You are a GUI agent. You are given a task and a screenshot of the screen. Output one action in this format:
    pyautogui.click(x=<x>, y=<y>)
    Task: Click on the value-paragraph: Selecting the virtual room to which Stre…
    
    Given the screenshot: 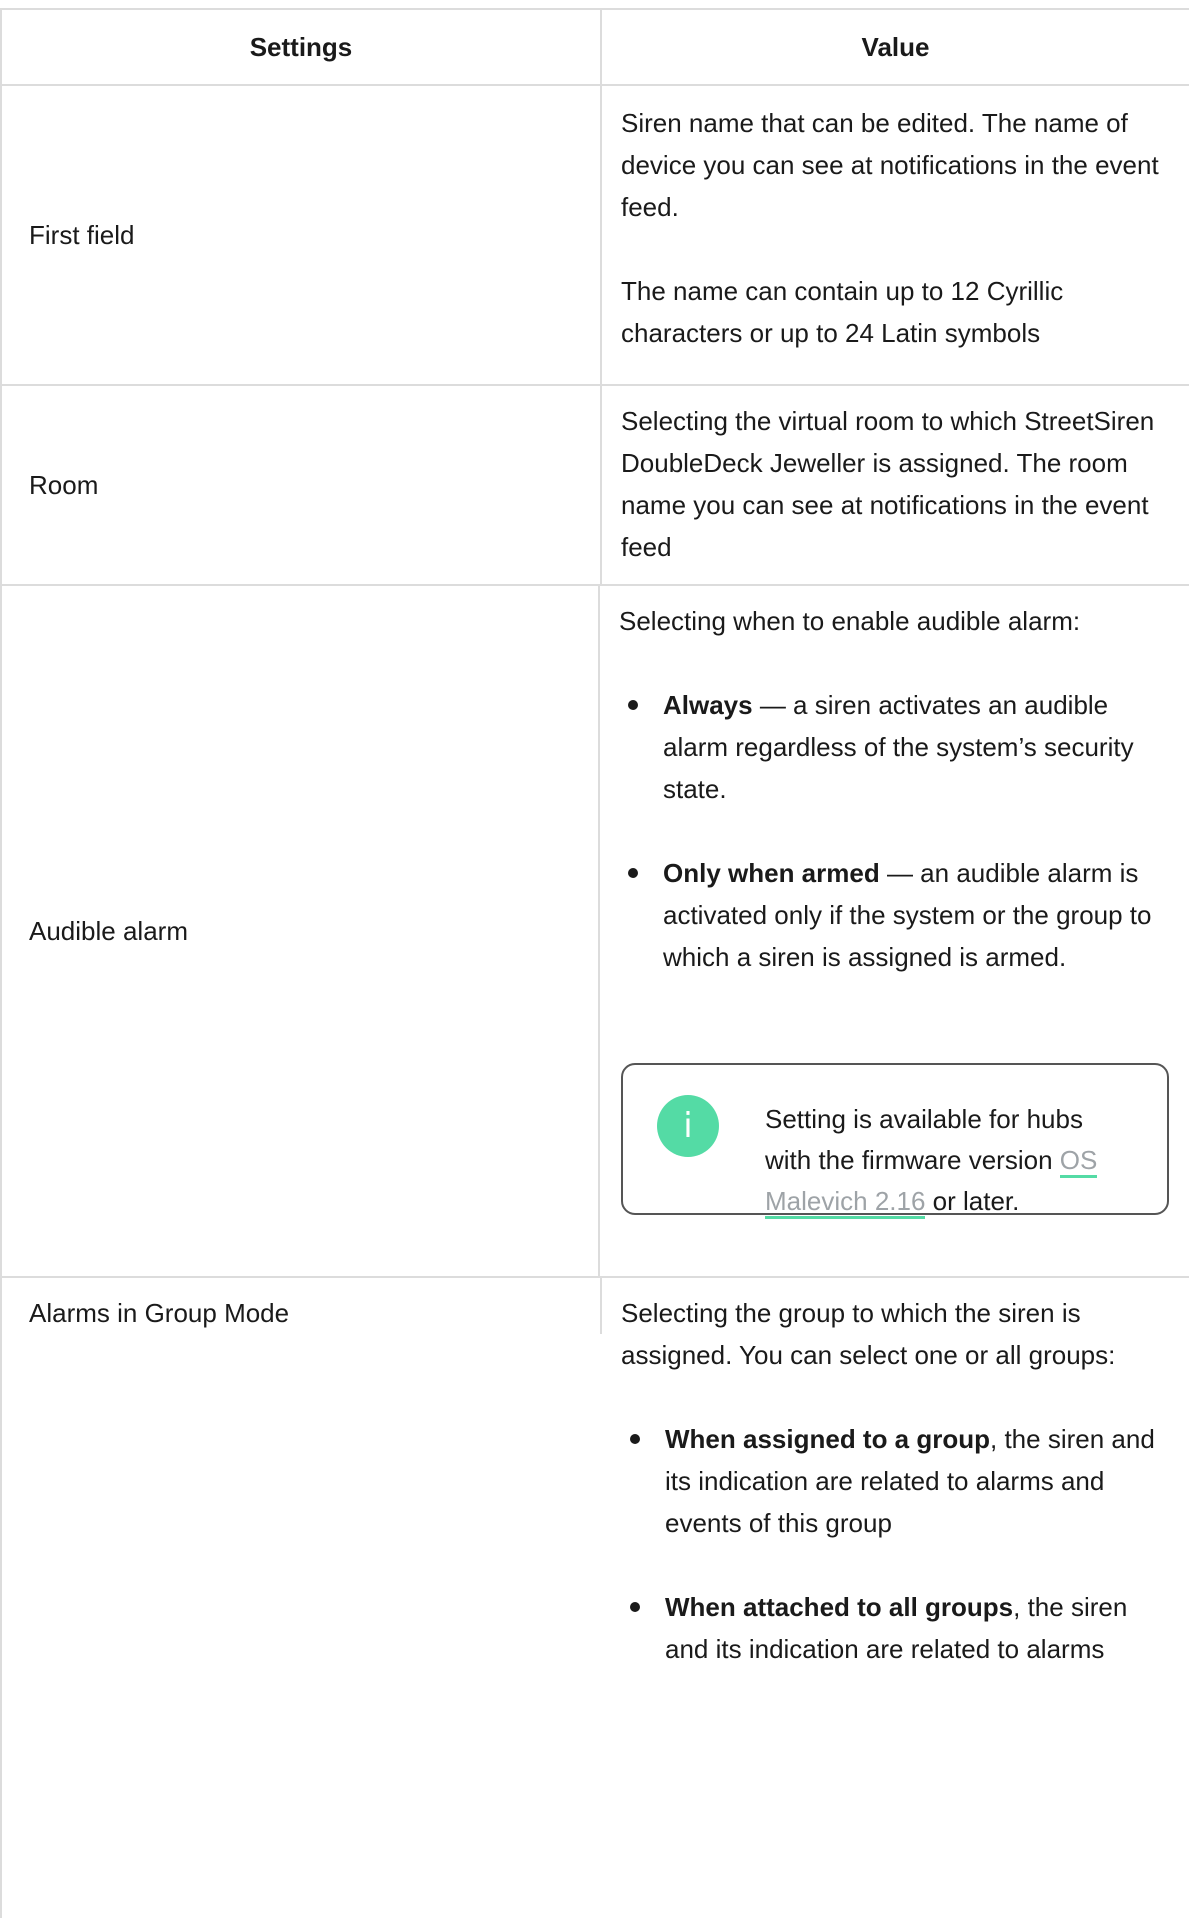 What is the action you would take?
    pyautogui.click(x=888, y=484)
    